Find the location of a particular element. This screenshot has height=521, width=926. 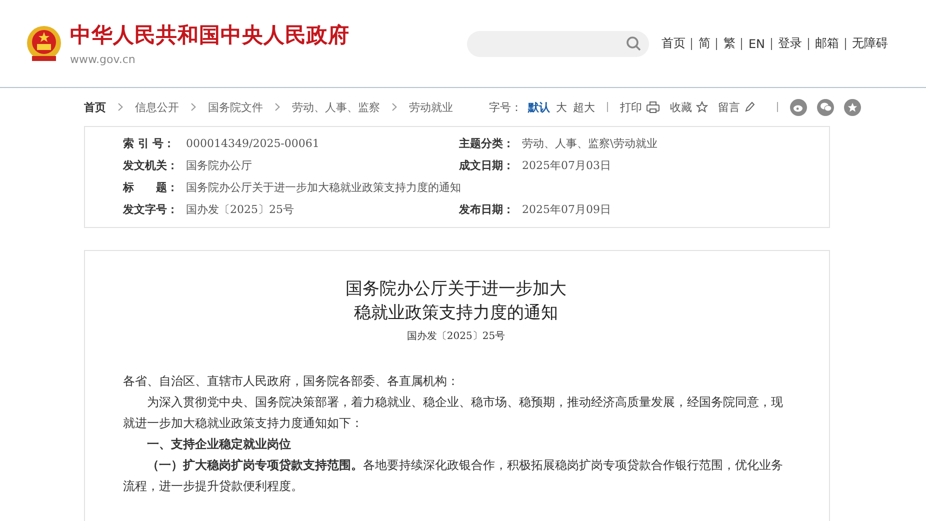

field-label: 发文字号： is located at coordinates (151, 210).